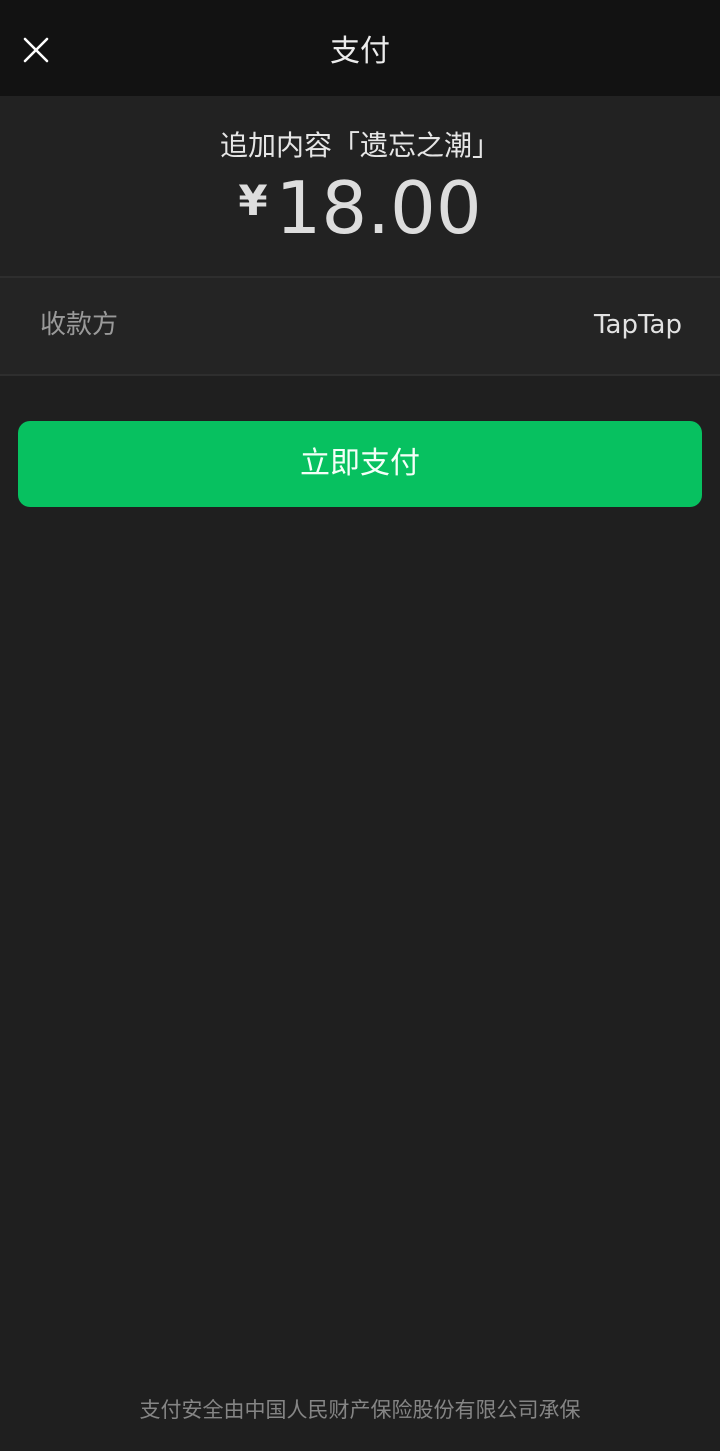  I want to click on payee-value: TapTap, so click(637, 325).